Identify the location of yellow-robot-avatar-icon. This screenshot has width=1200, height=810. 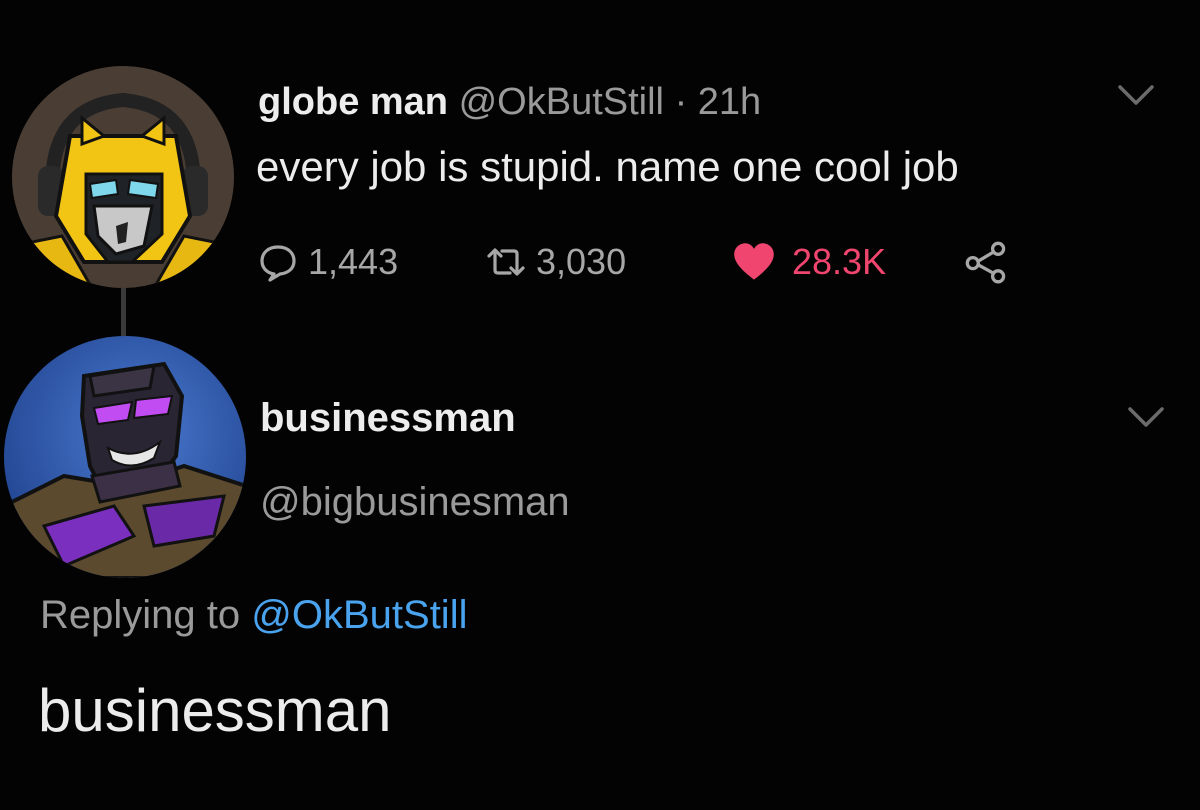
(123, 177).